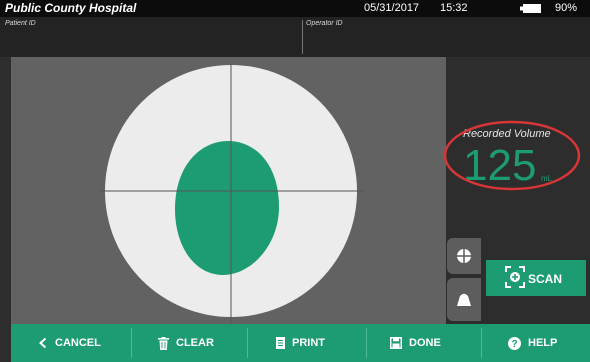  Describe the element at coordinates (396, 343) in the screenshot. I see `save-icon` at that location.